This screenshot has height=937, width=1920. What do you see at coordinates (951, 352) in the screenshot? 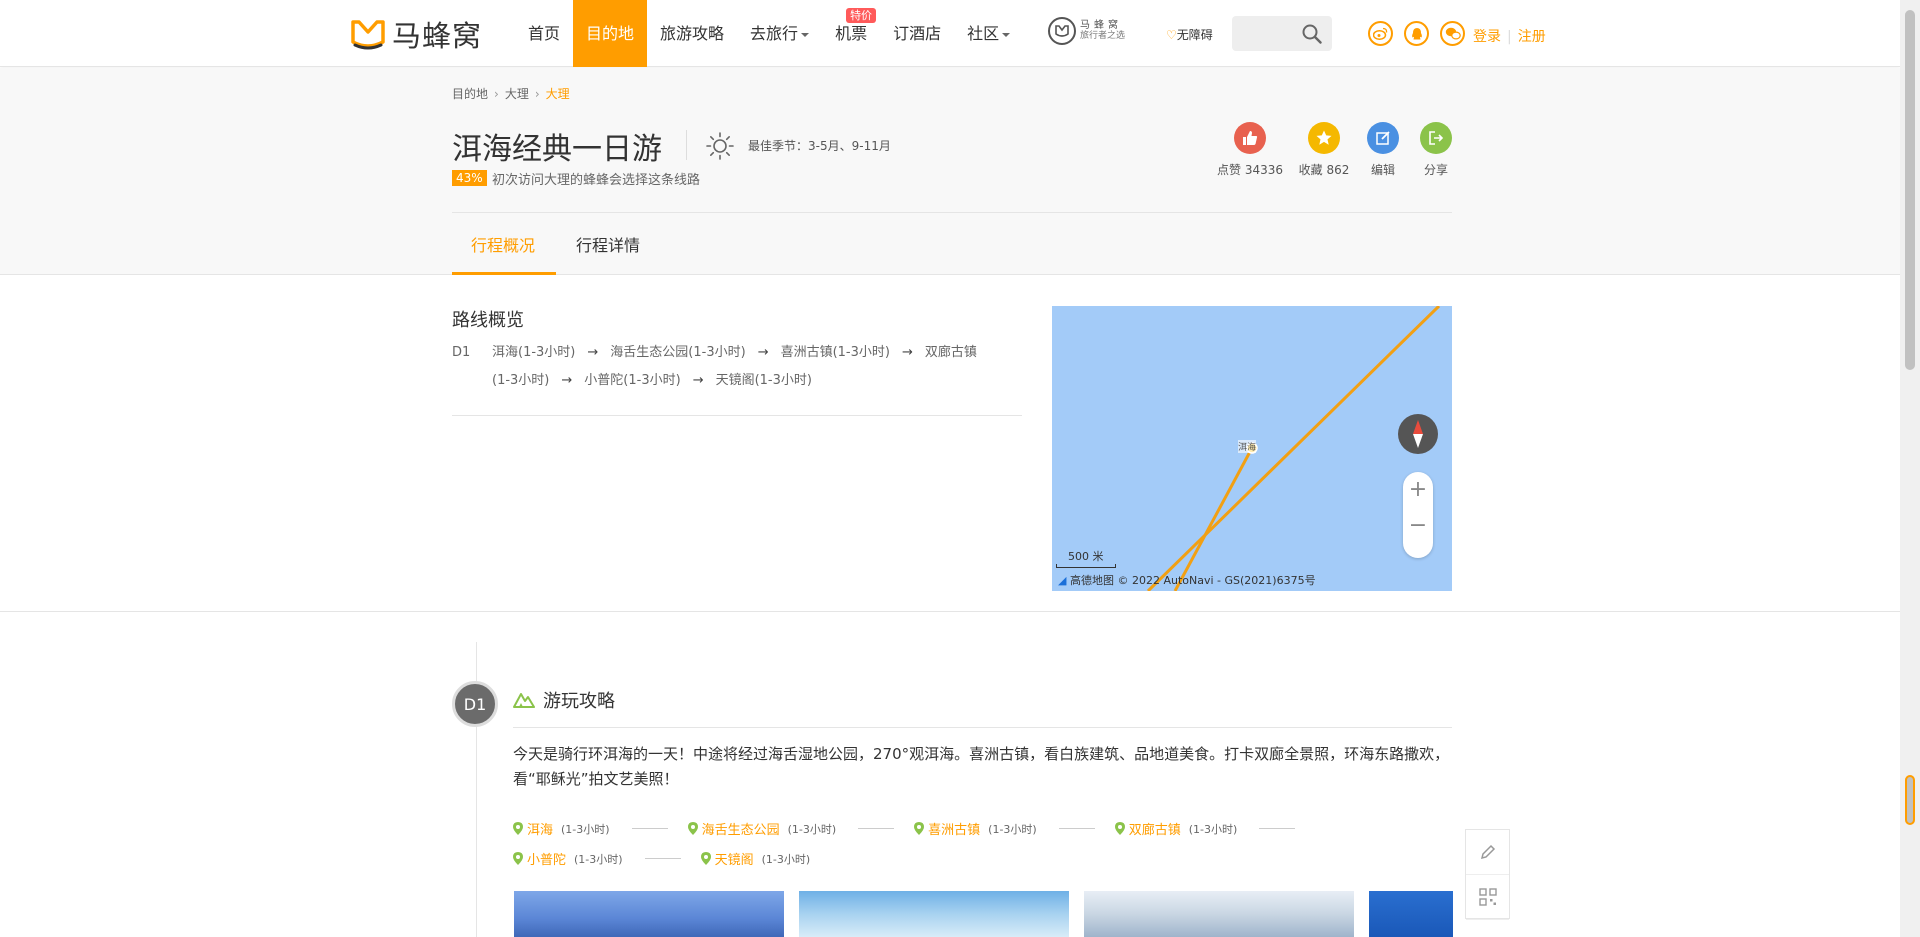
I see `route-stop: 双廊古镇` at bounding box center [951, 352].